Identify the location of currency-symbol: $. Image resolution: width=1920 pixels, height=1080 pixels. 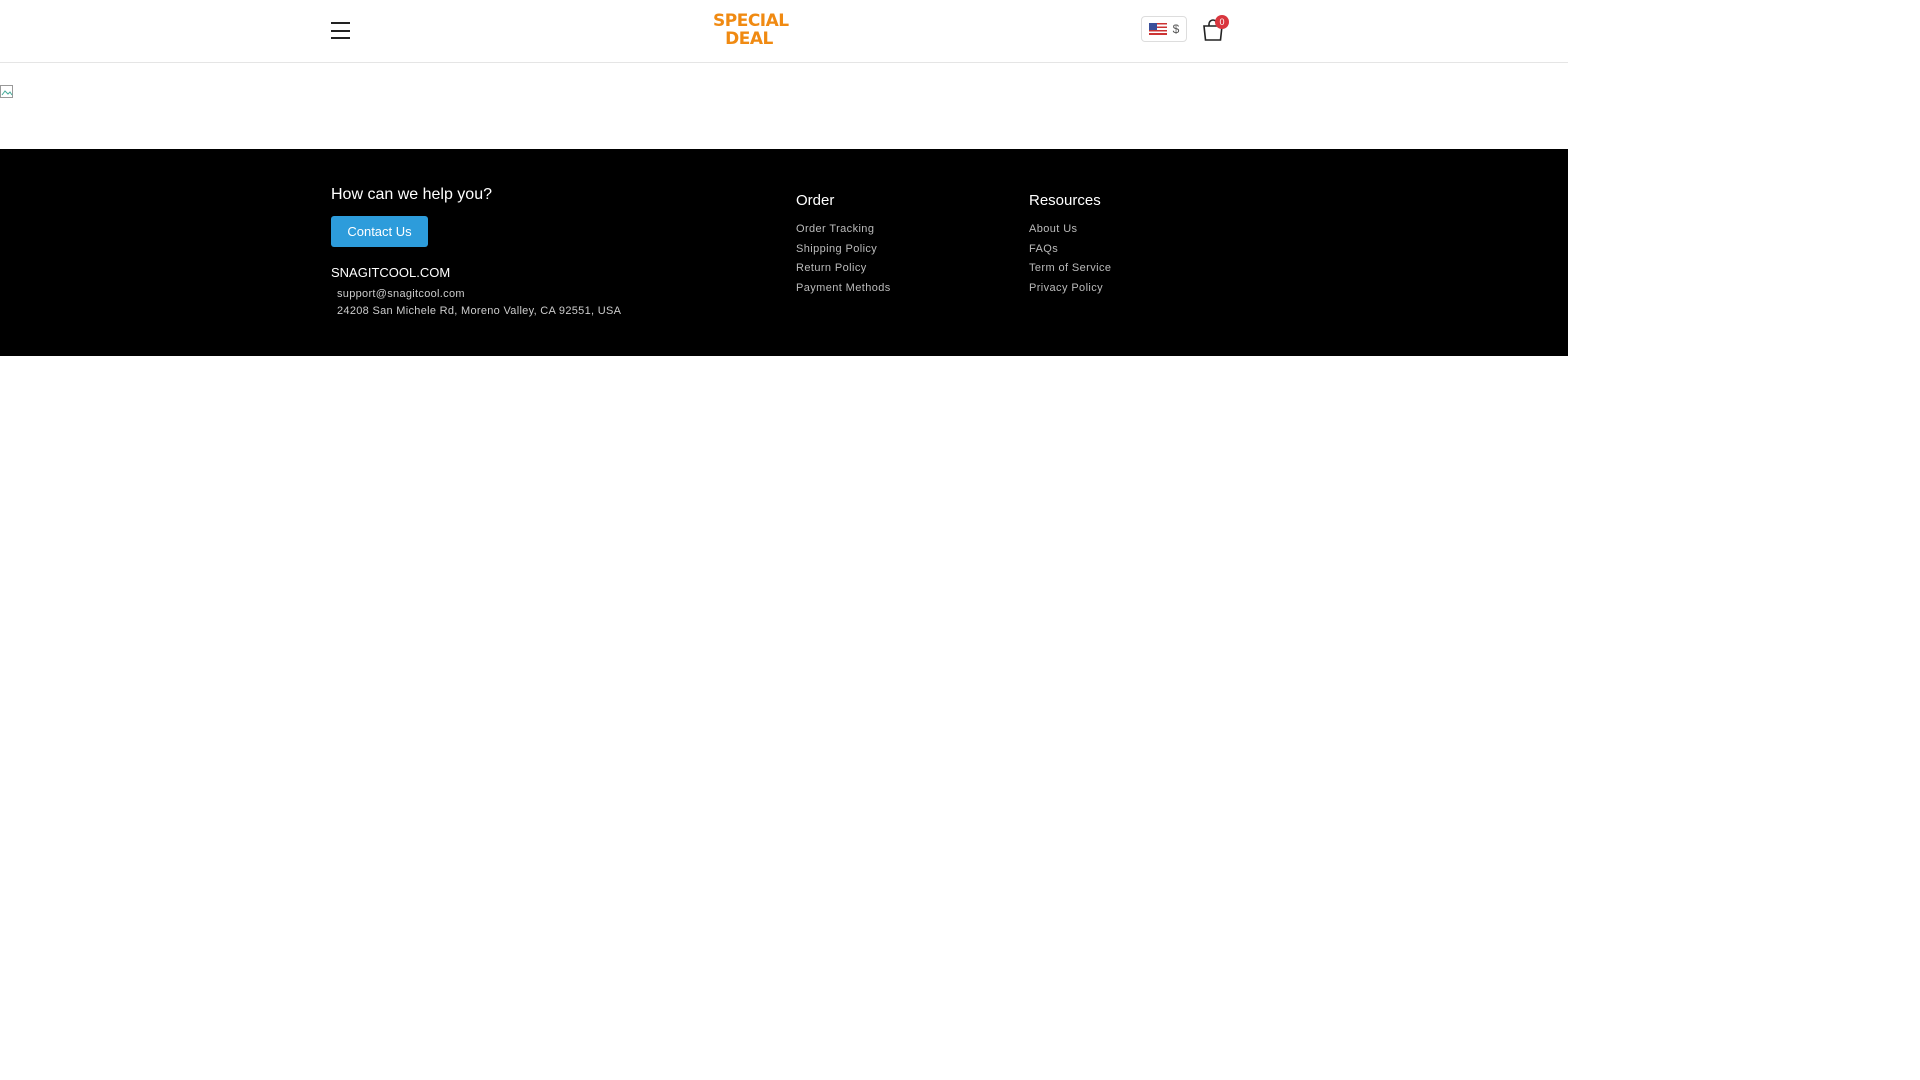
(1176, 29).